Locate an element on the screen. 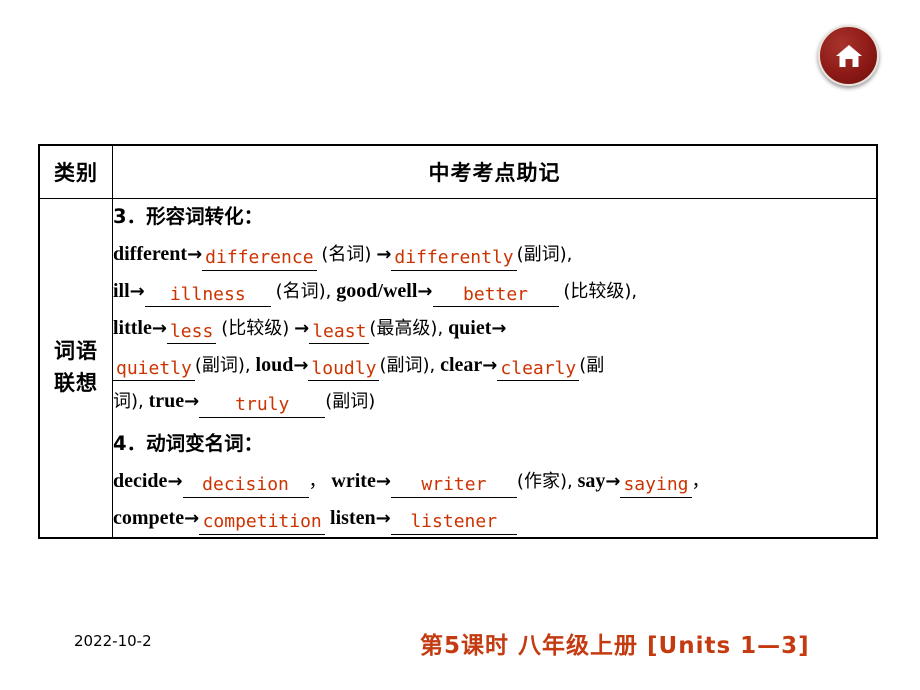 This screenshot has width=920, height=690. header-cell-main: 中考考点助记 is located at coordinates (495, 171).